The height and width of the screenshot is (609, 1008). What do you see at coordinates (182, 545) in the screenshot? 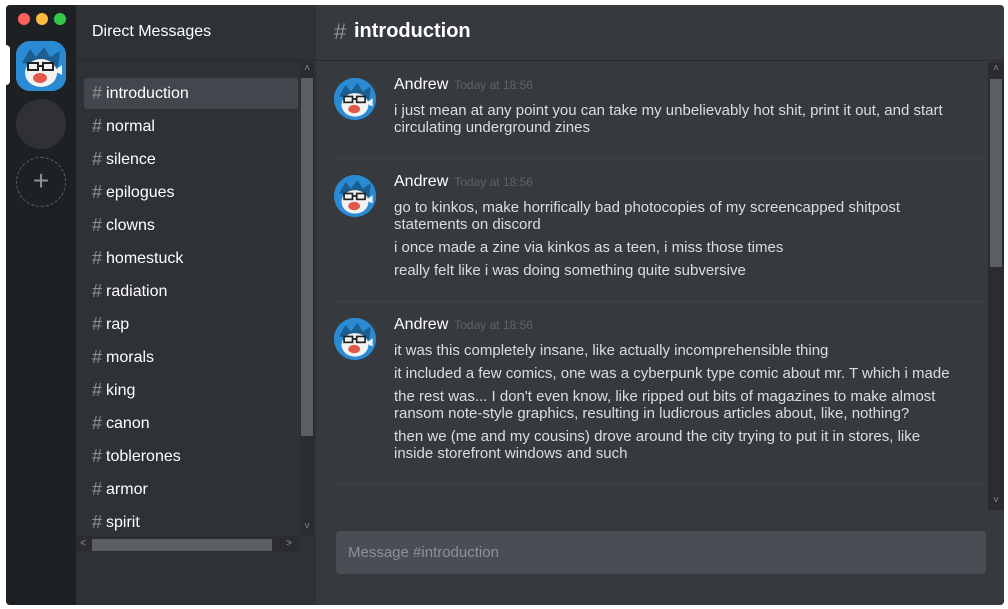
I see `horizontal-scrollbar-thumb` at bounding box center [182, 545].